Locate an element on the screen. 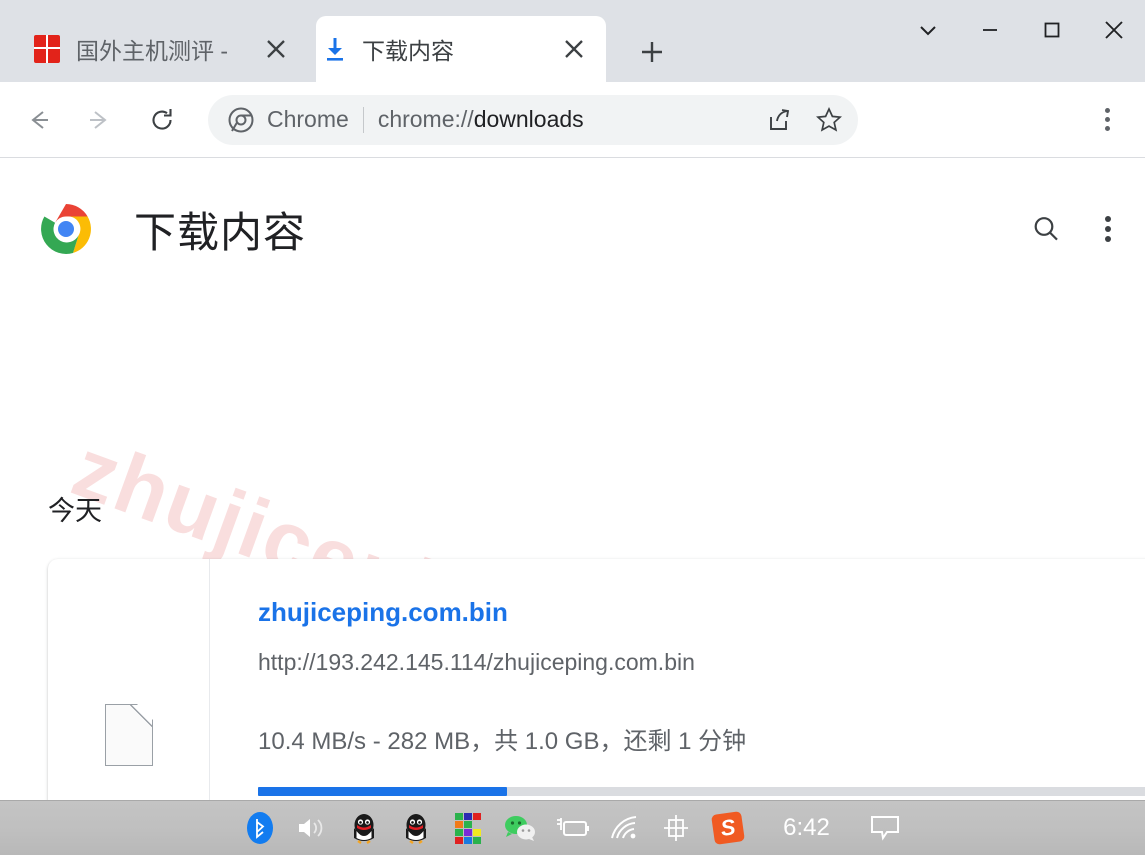  wifi-icon is located at coordinates (624, 828).